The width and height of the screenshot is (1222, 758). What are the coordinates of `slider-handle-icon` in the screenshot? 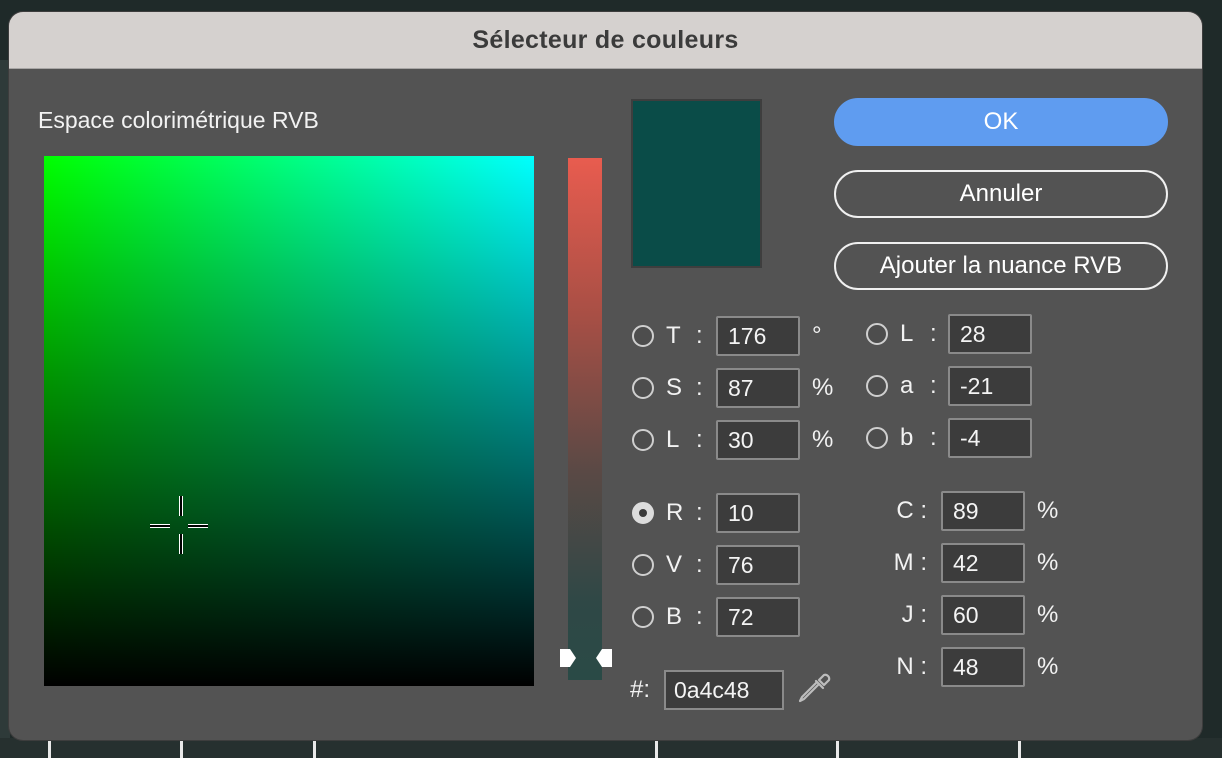 It's located at (586, 658).